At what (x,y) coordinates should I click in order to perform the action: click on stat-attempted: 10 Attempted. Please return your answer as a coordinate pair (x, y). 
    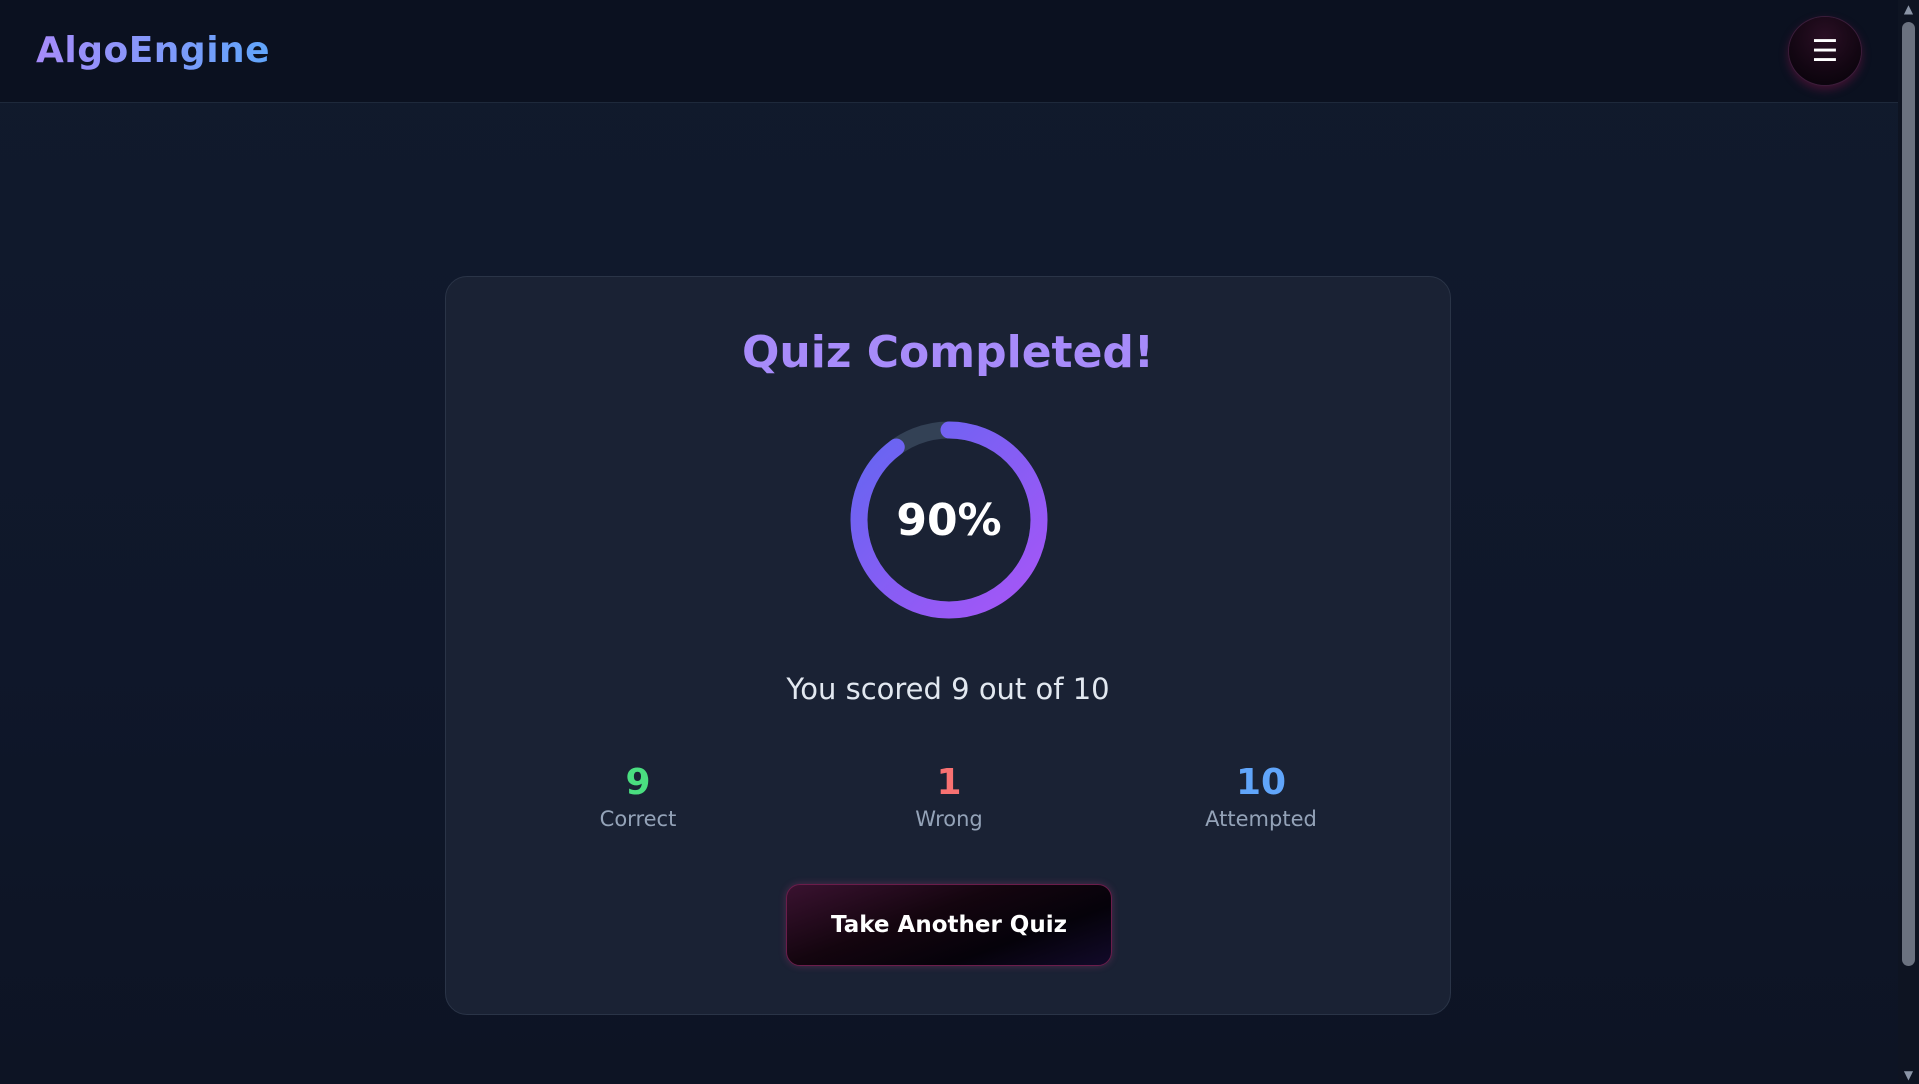
    Looking at the image, I should click on (1261, 796).